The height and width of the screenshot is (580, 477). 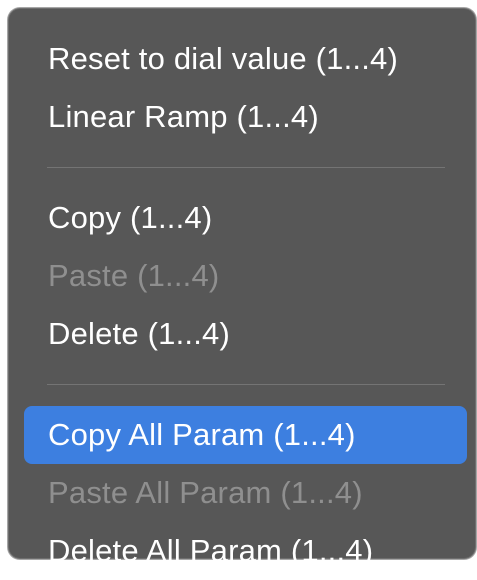 What do you see at coordinates (245, 117) in the screenshot?
I see `menu-item-linear-ramp: Linear Ramp (1...4)` at bounding box center [245, 117].